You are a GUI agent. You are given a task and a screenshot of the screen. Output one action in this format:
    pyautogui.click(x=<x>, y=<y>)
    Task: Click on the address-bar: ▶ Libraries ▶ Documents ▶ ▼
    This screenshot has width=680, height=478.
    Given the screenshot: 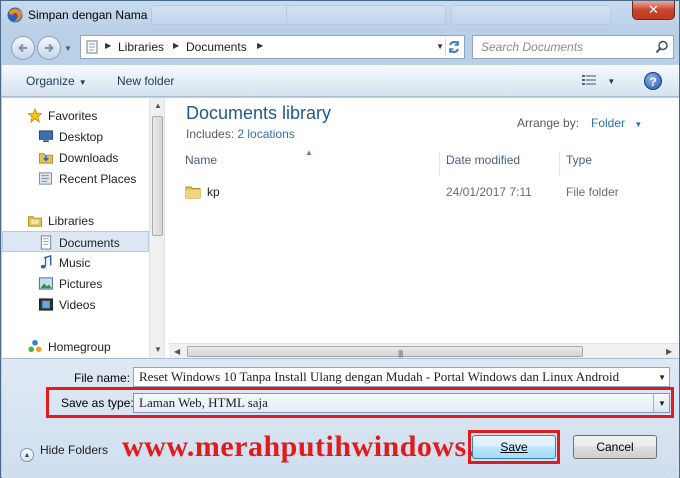 What is the action you would take?
    pyautogui.click(x=272, y=47)
    